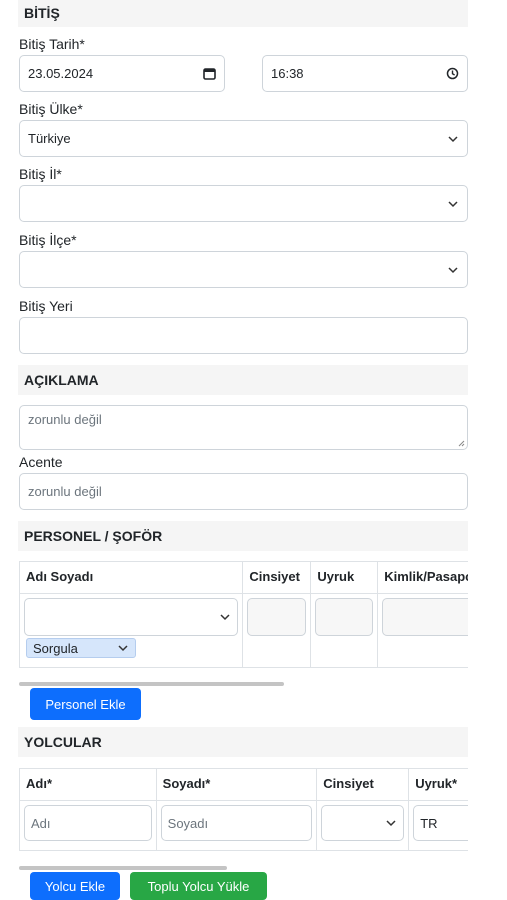  What do you see at coordinates (198, 886) in the screenshot?
I see `toplu-yolcu-yukle-button: Toplu Yolcu Yükle` at bounding box center [198, 886].